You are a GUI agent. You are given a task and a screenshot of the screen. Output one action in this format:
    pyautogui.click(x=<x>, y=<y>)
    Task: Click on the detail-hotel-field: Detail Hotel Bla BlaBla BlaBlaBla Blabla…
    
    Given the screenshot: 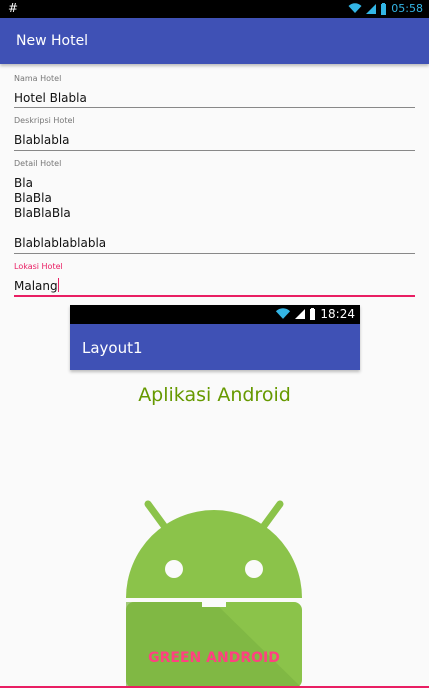 What is the action you would take?
    pyautogui.click(x=214, y=207)
    